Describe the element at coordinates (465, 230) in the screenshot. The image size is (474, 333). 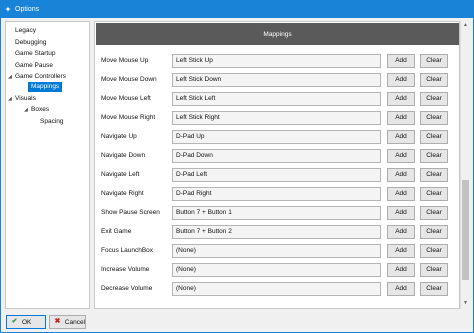
I see `scrollbar-thumb` at that location.